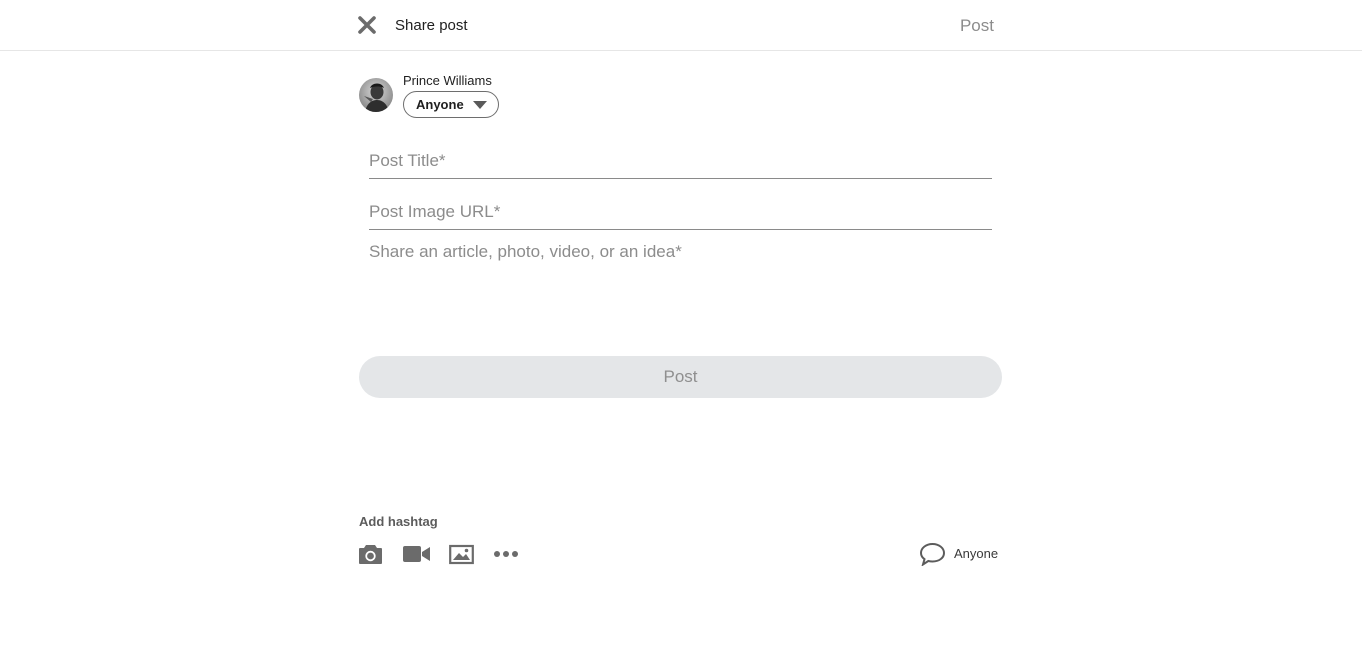  Describe the element at coordinates (932, 554) in the screenshot. I see `comment-icon` at that location.